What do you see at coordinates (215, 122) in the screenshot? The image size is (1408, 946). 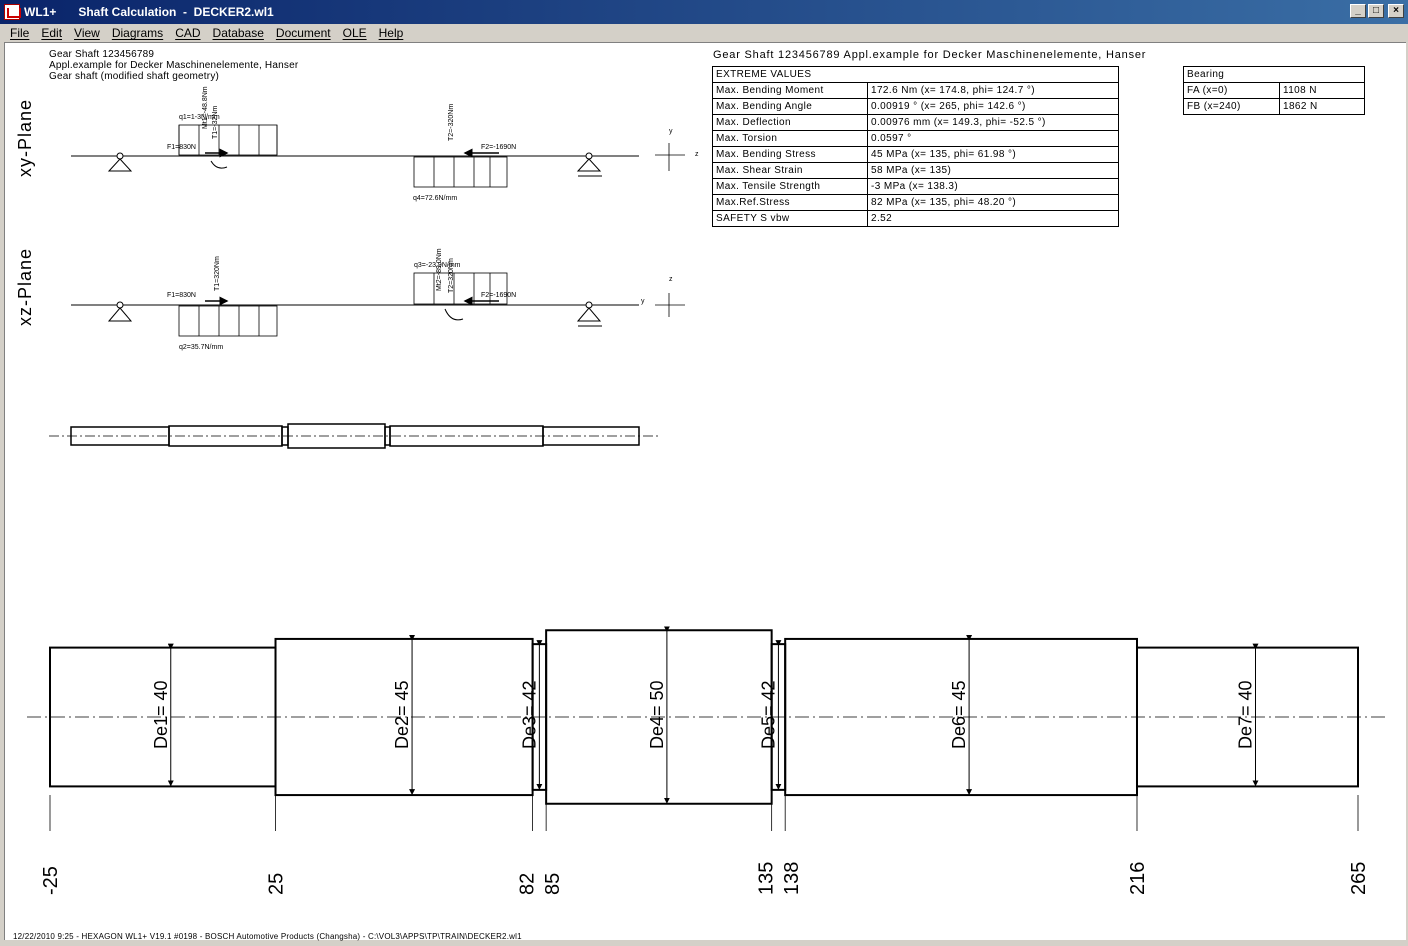 I see `xy-t1-label: T1=-32Nm` at bounding box center [215, 122].